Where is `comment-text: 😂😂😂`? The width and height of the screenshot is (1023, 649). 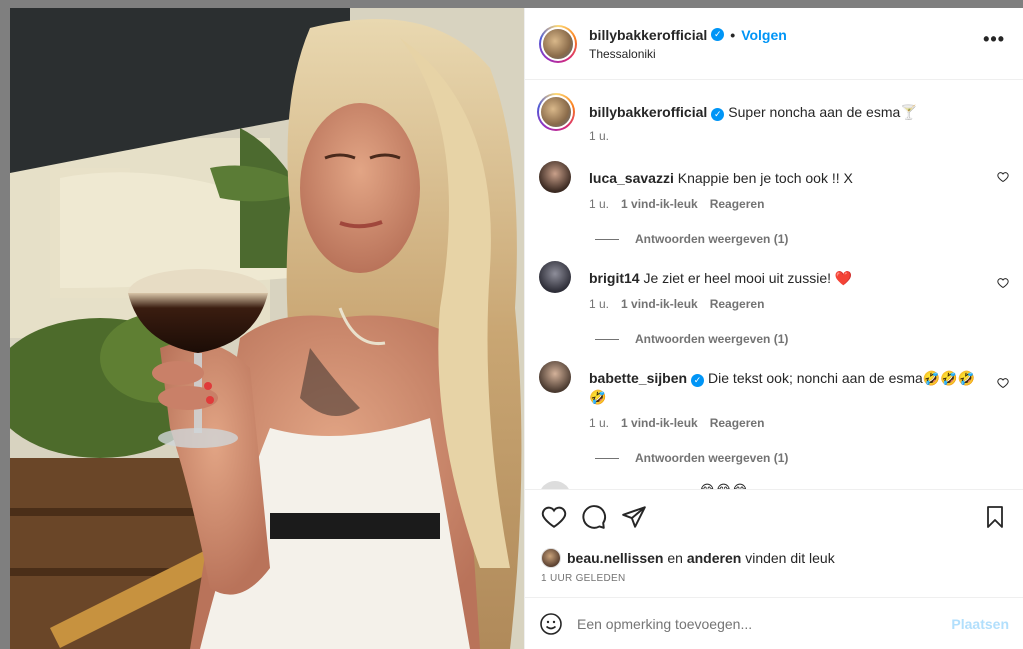
comment-text: 😂😂😂 is located at coordinates (723, 485).